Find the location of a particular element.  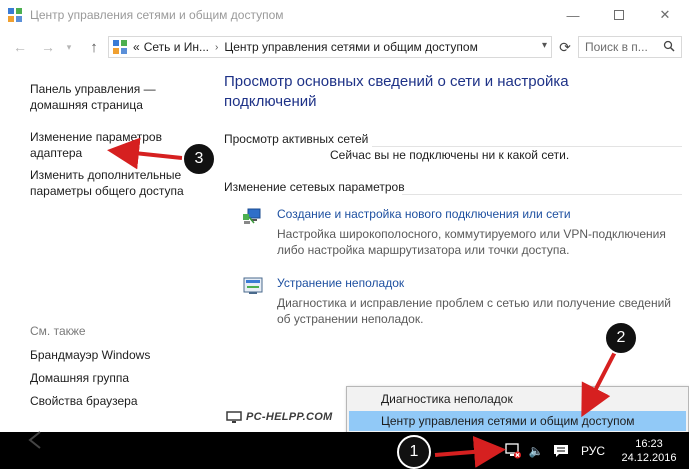

notification-icon is located at coordinates (561, 450).